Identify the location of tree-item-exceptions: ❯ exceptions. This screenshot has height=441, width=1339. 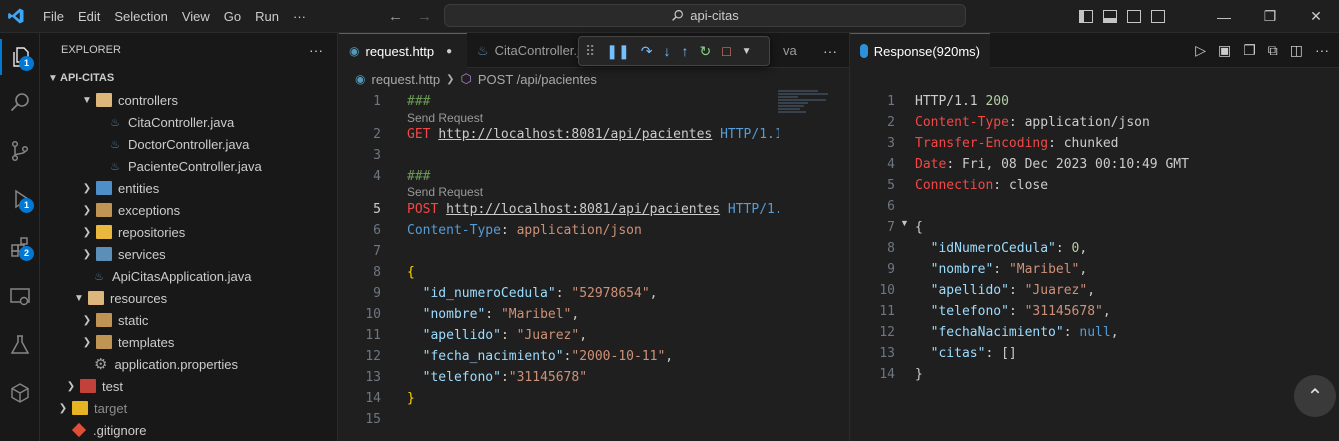
(188, 210).